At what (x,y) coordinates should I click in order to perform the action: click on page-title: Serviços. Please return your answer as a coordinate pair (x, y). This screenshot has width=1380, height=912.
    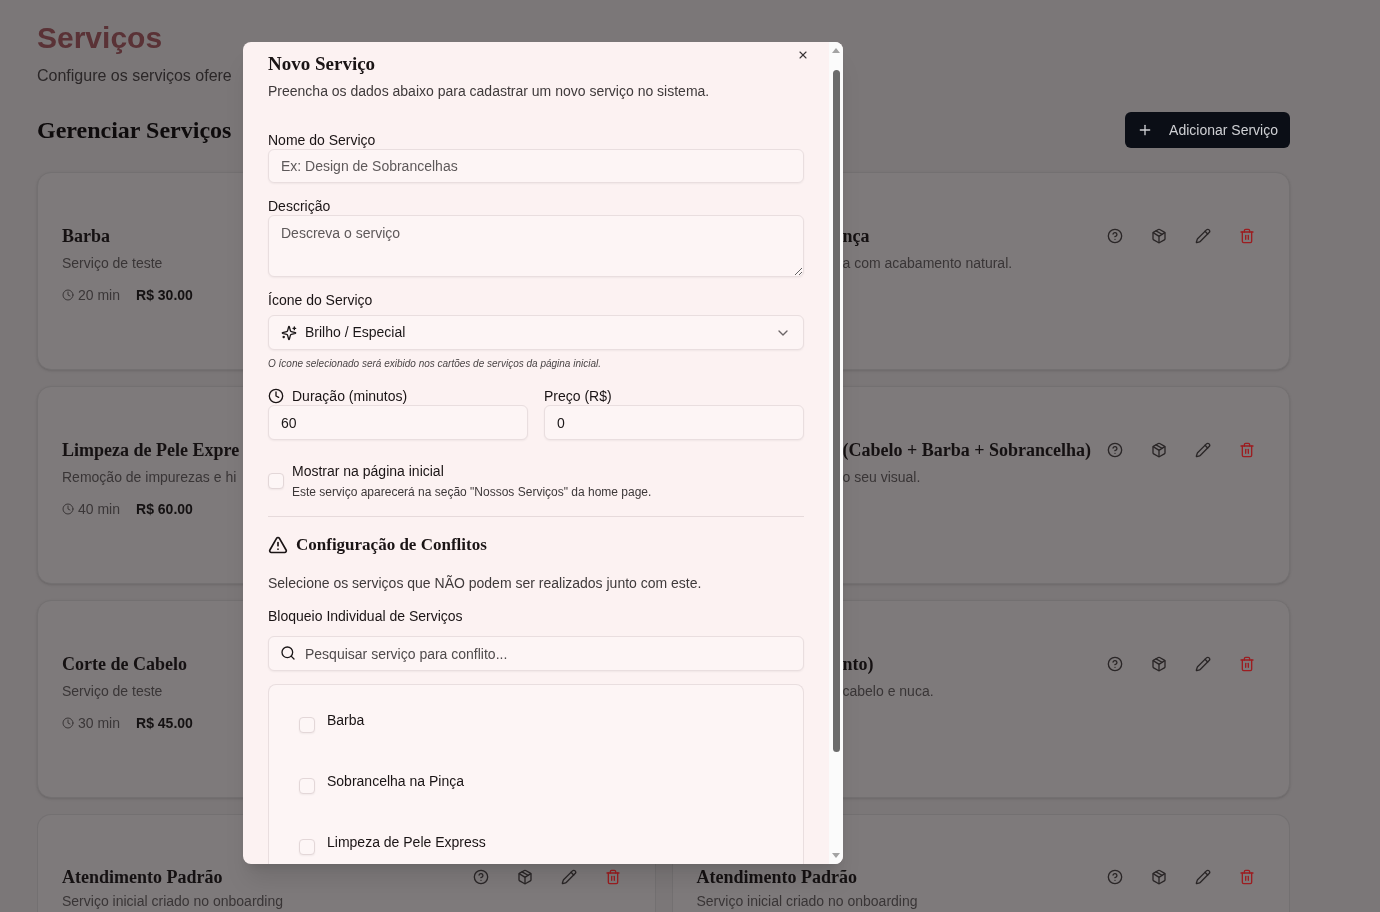
    Looking at the image, I should click on (100, 38).